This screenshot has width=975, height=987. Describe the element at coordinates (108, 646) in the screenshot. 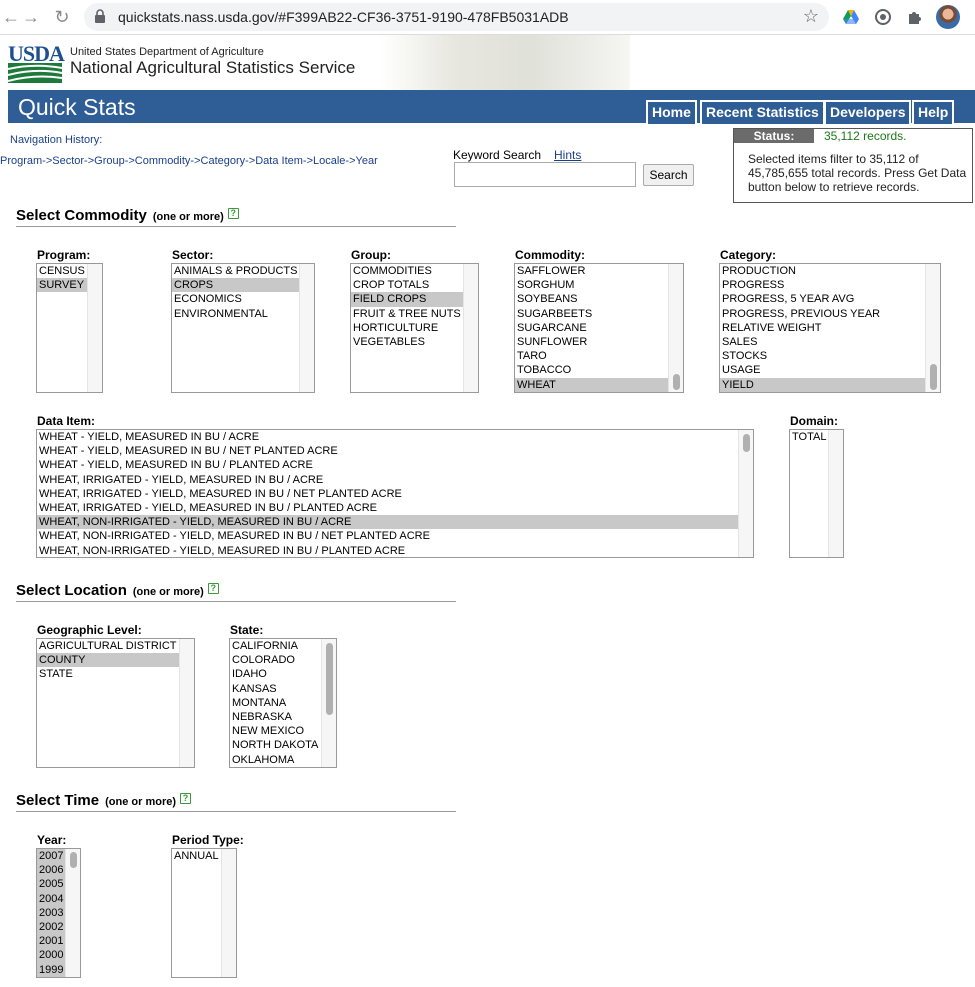

I see `list-option: AGRICULTURAL DISTRICT` at that location.